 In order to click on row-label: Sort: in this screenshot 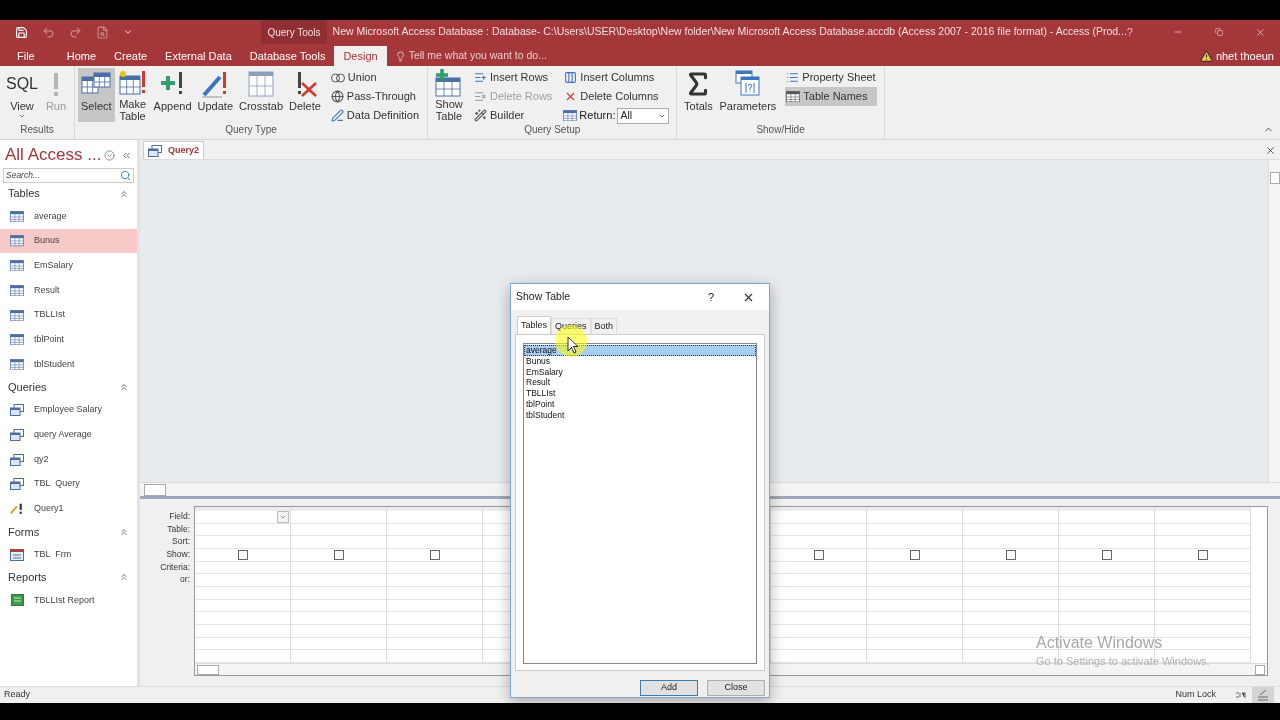, I will do `click(181, 542)`.